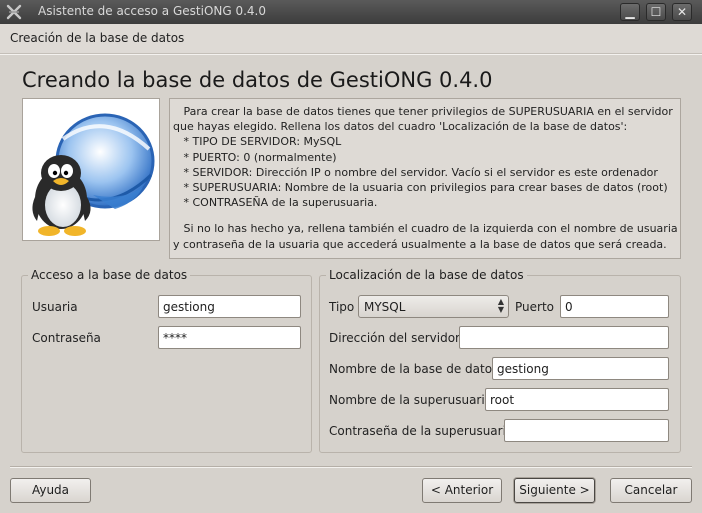 Image resolution: width=702 pixels, height=513 pixels. I want to click on minimize-button: ▁, so click(630, 12).